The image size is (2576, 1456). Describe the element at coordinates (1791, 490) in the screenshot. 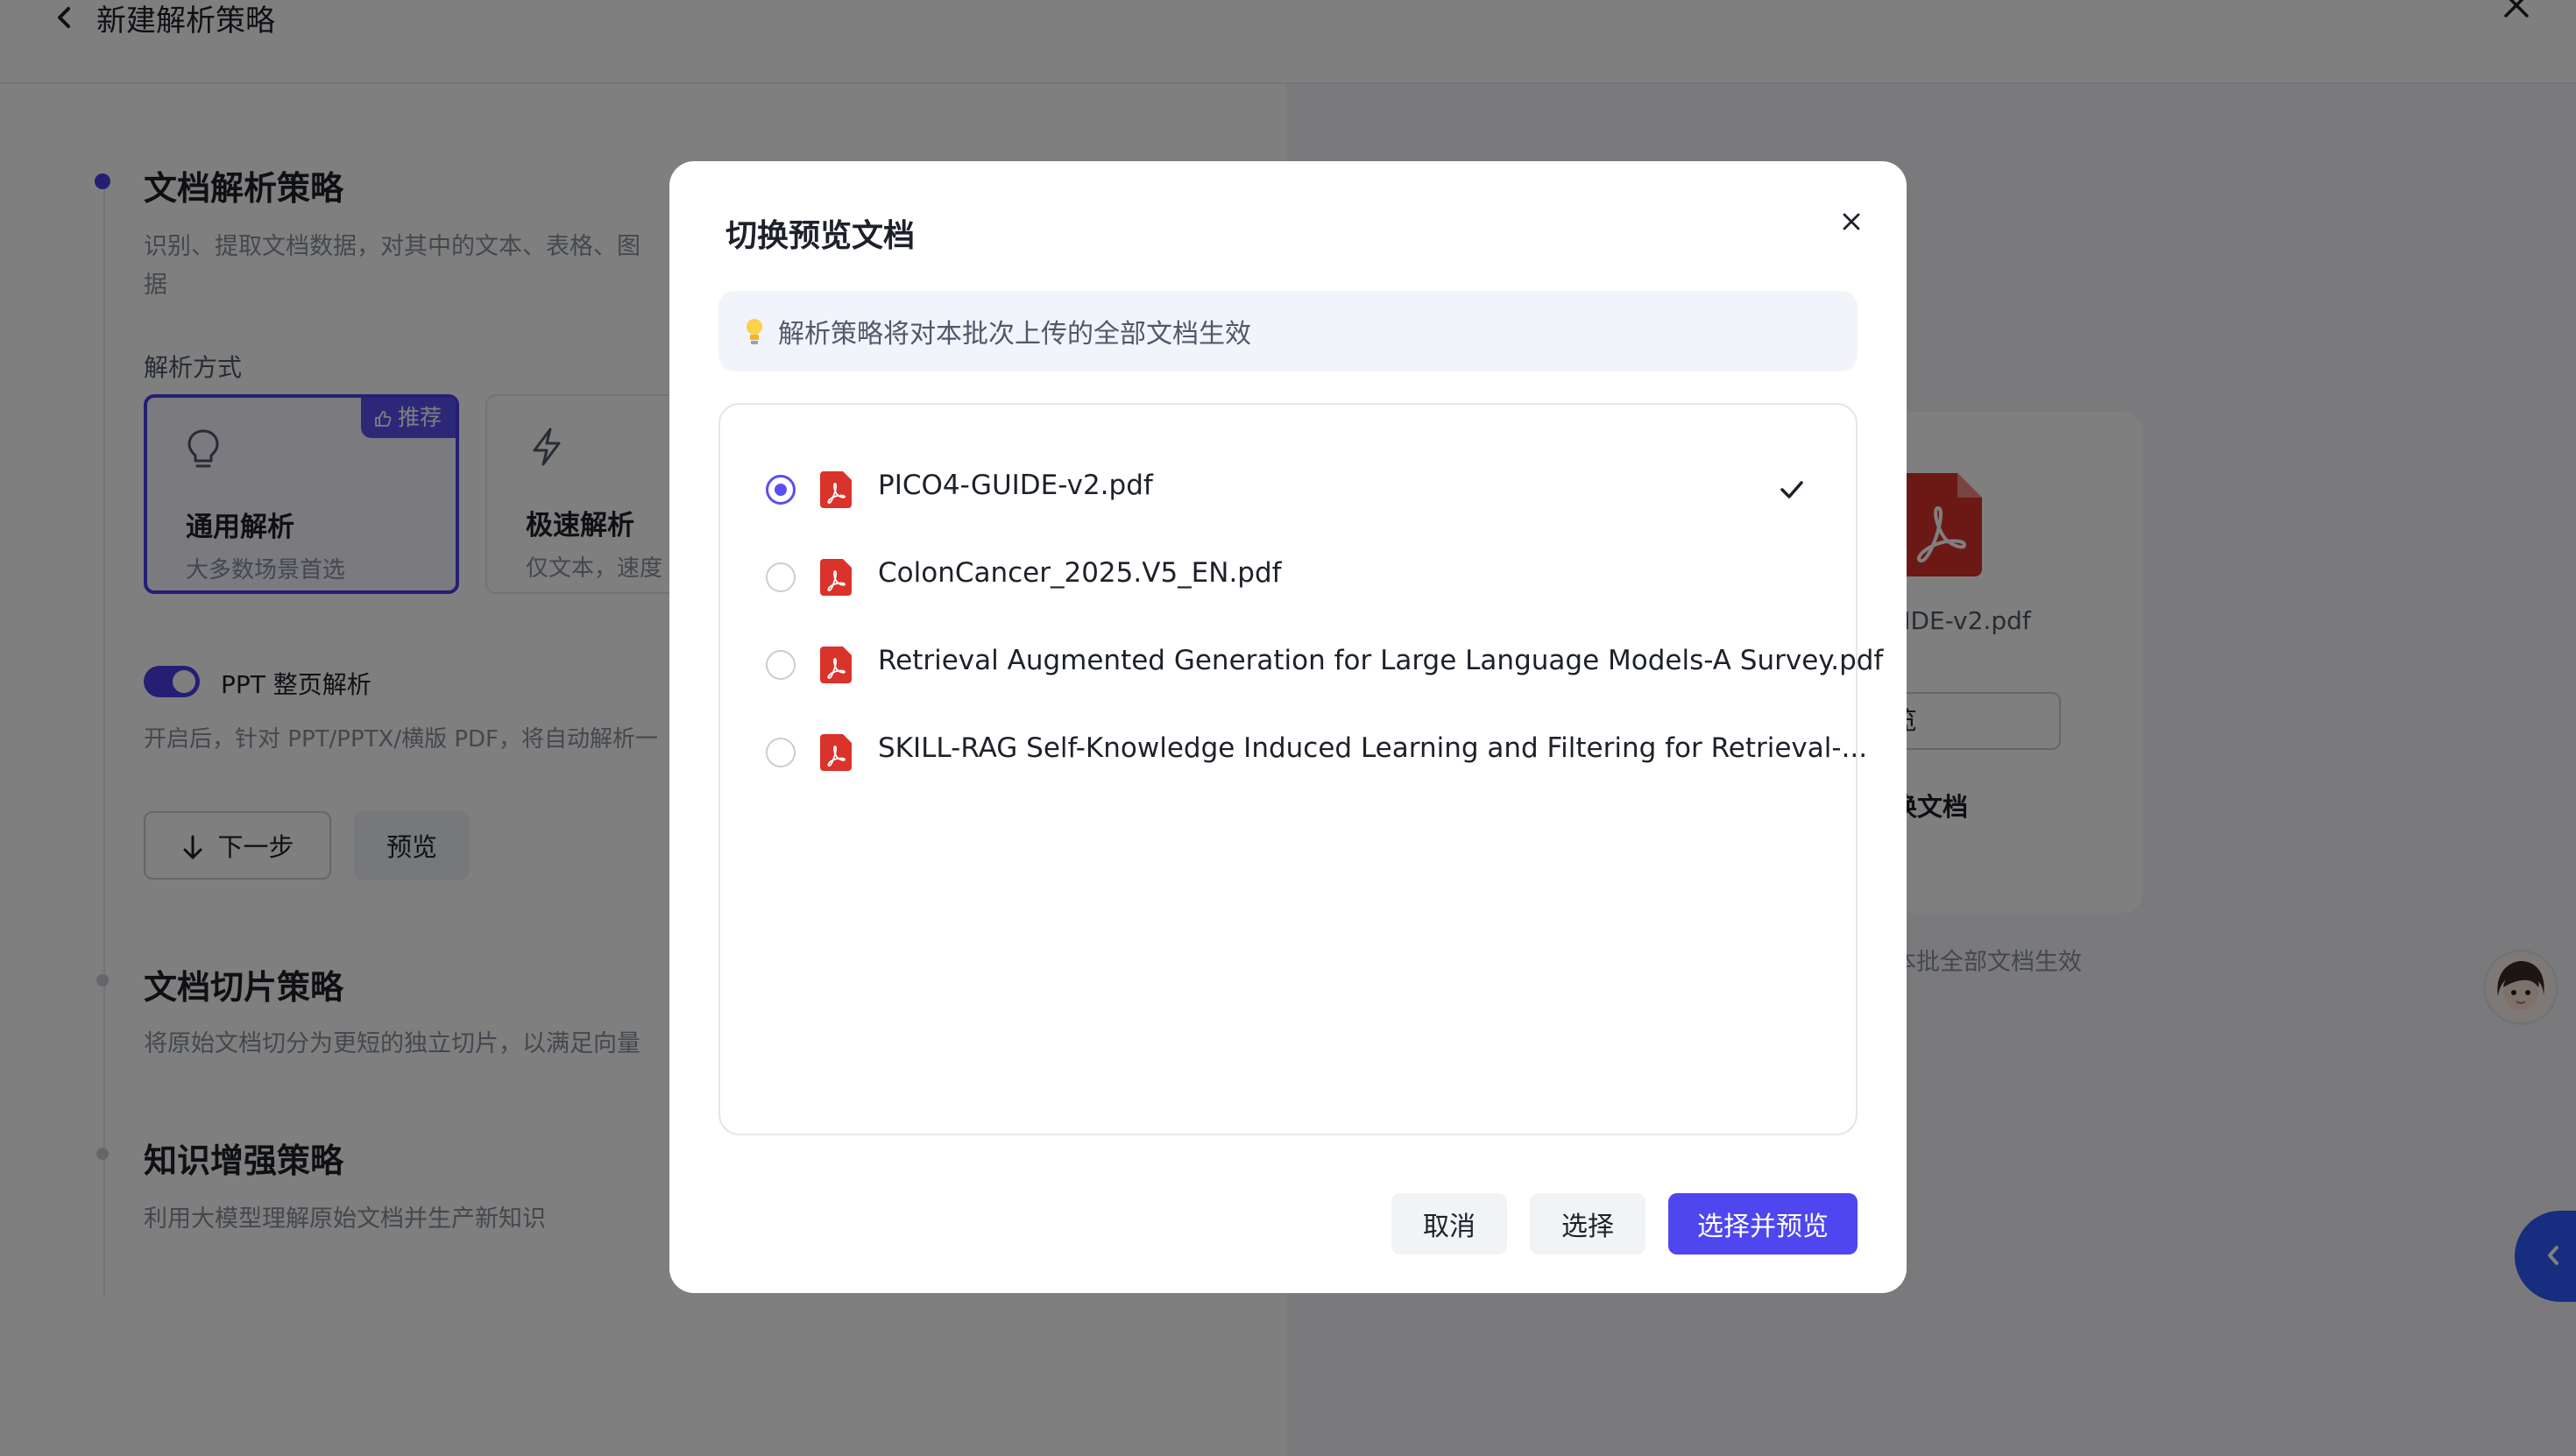

I see `check-icon` at that location.